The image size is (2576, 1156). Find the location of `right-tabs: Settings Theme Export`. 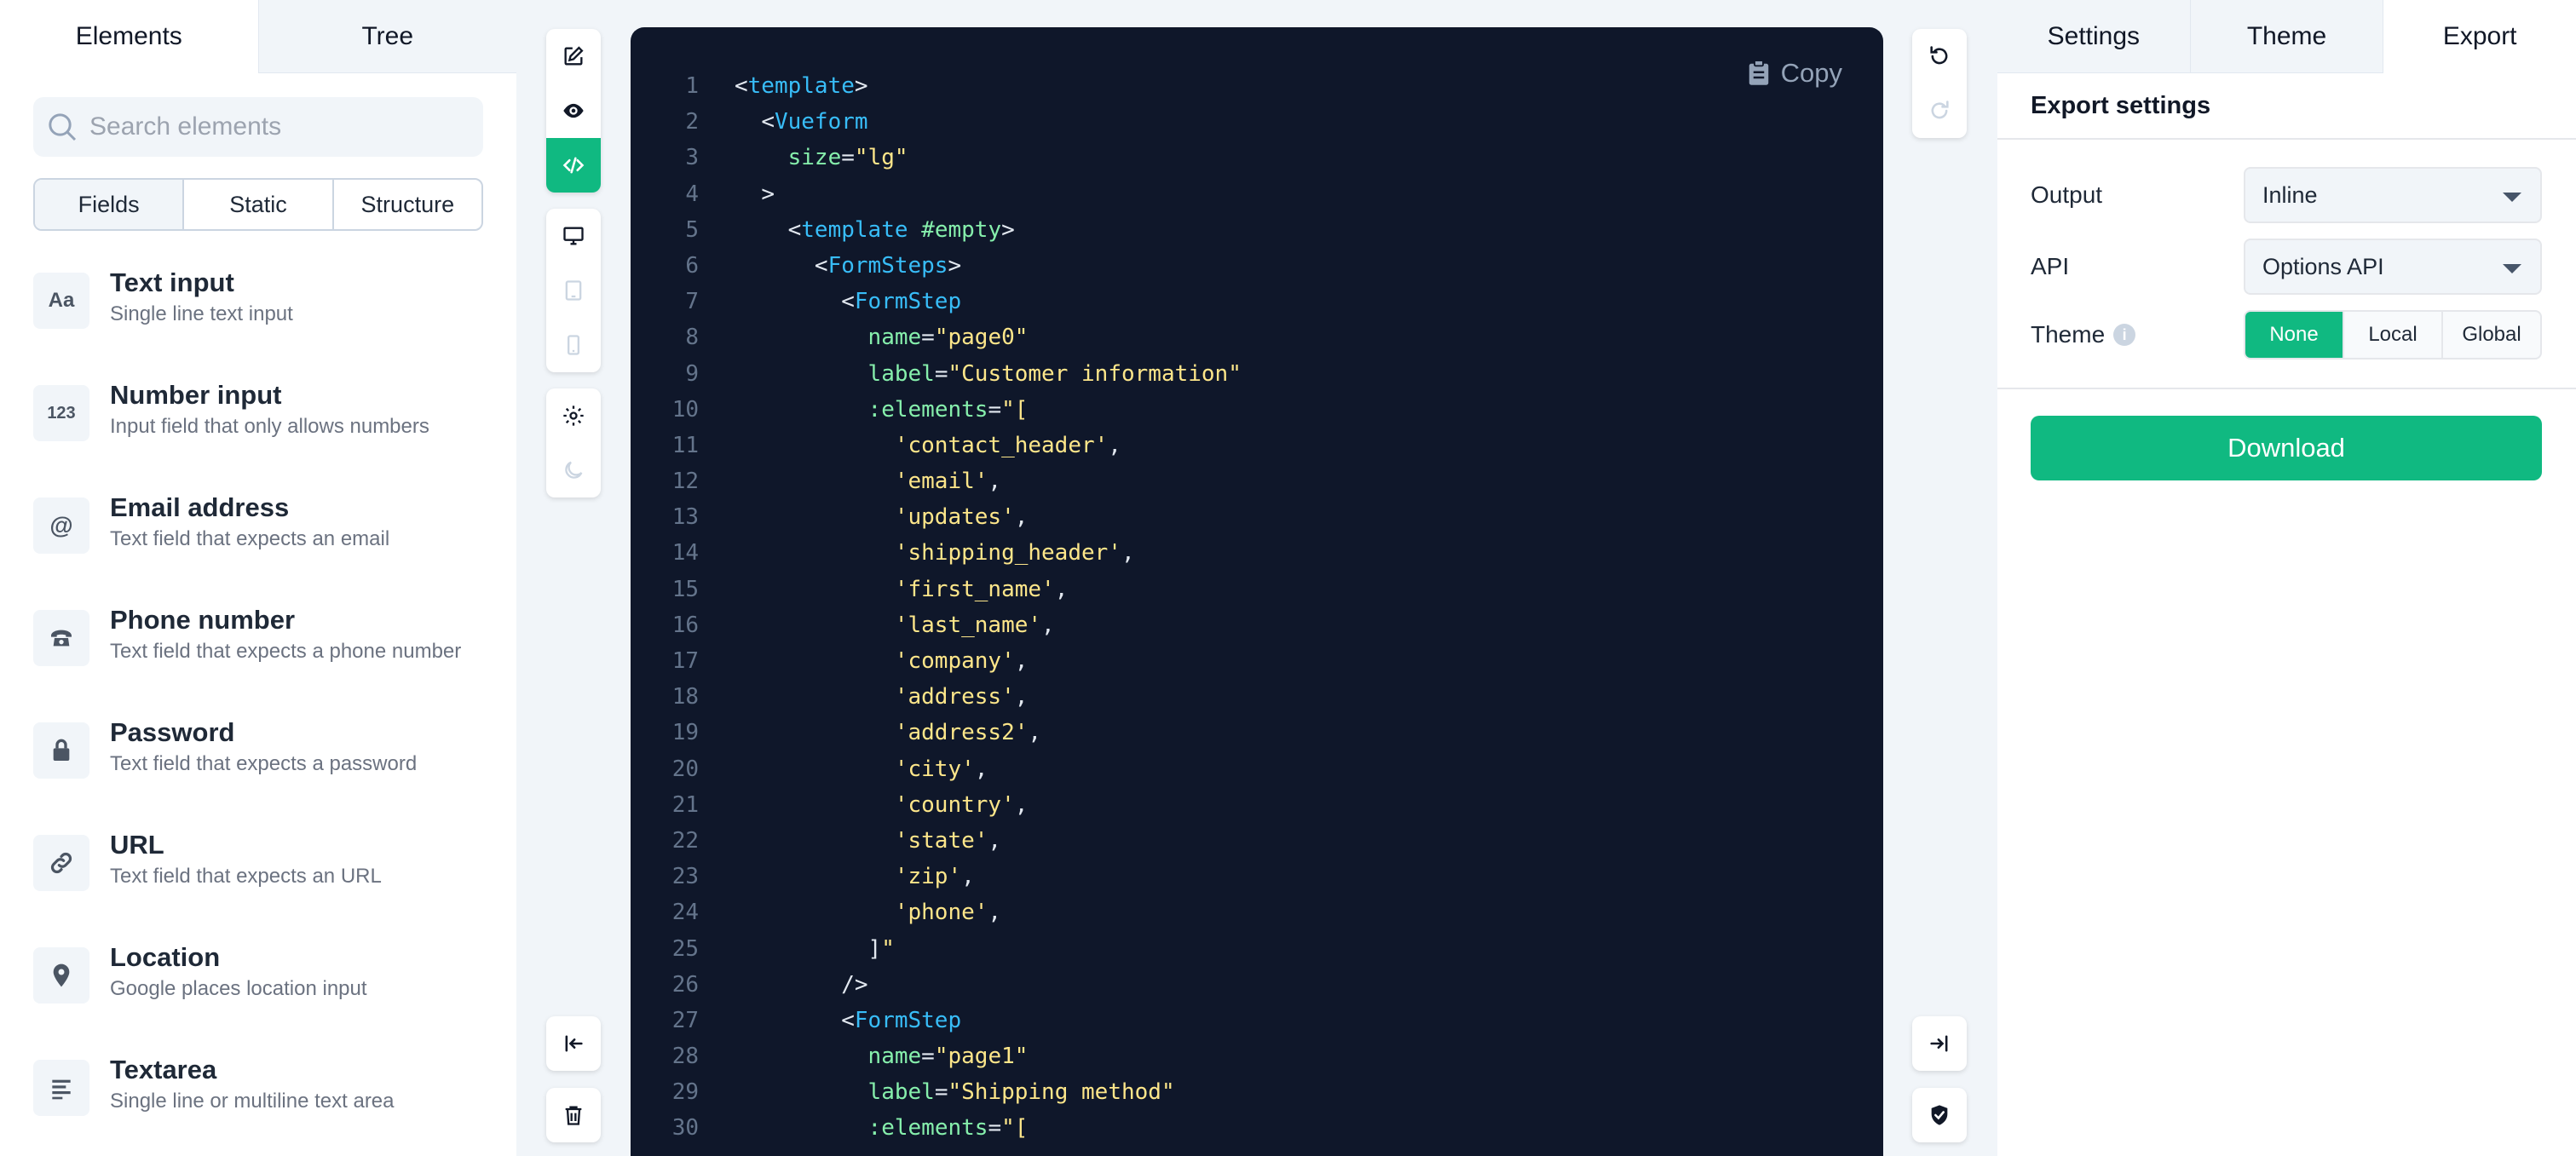

right-tabs: Settings Theme Export is located at coordinates (2286, 36).